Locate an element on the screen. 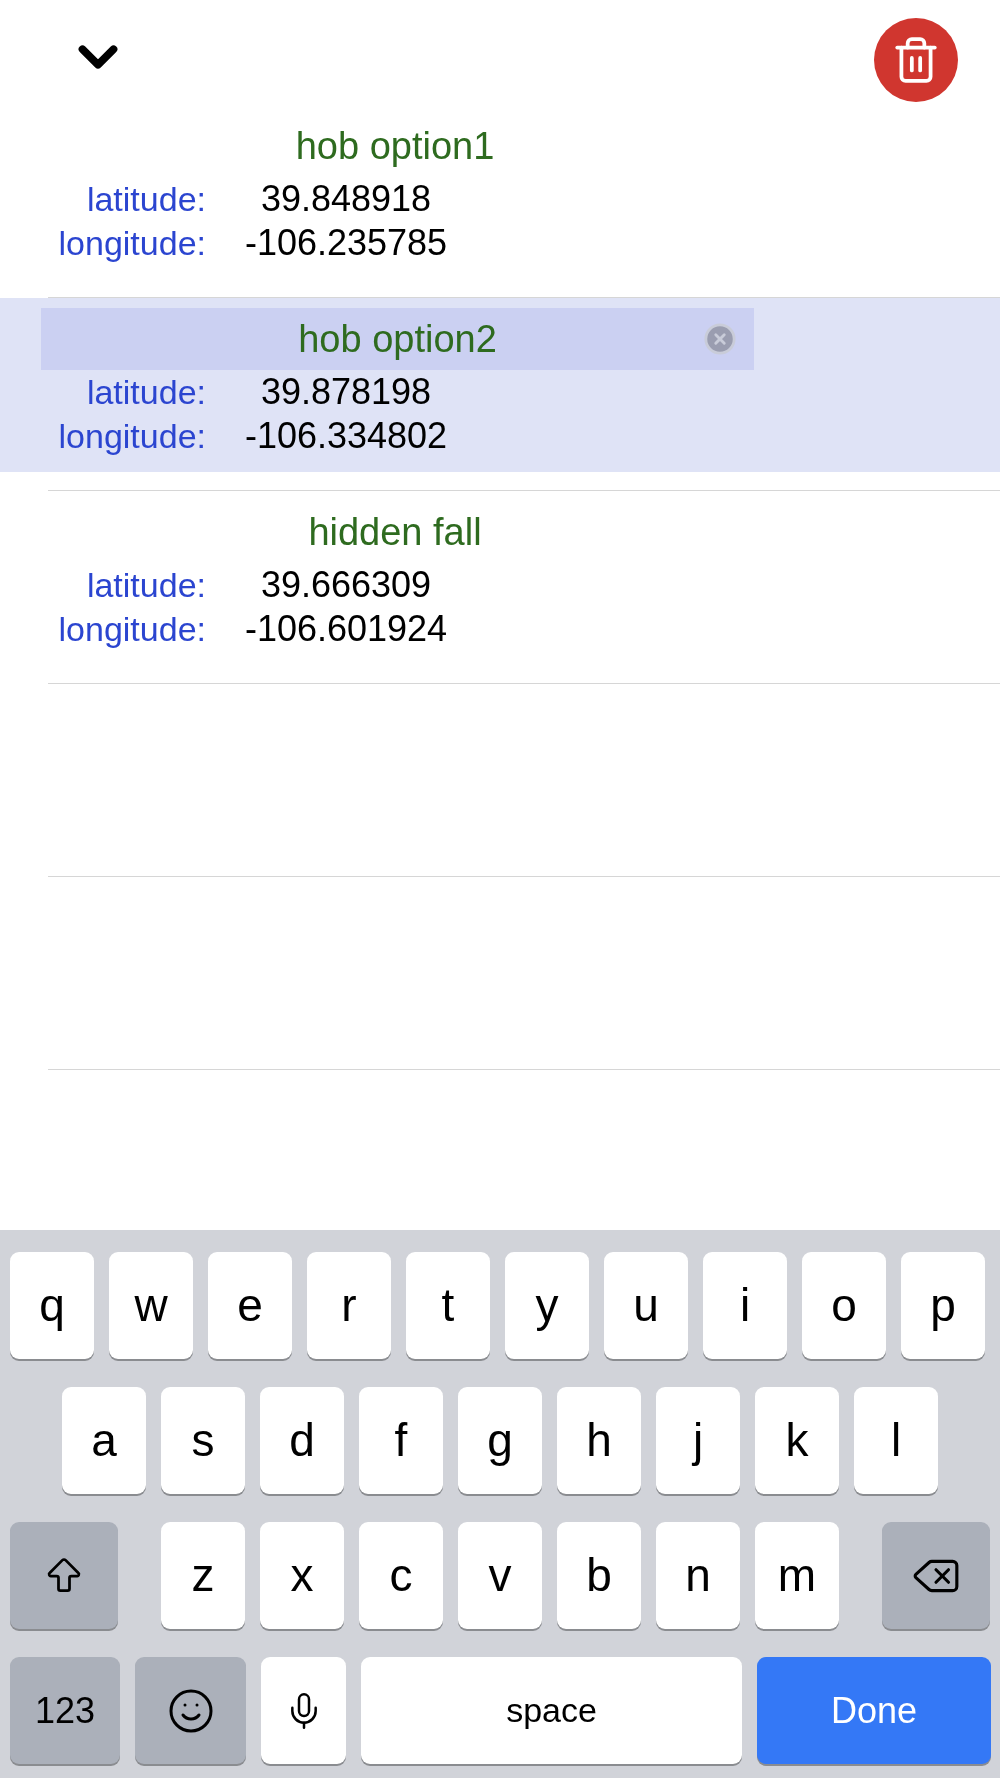  key: g is located at coordinates (500, 1440).